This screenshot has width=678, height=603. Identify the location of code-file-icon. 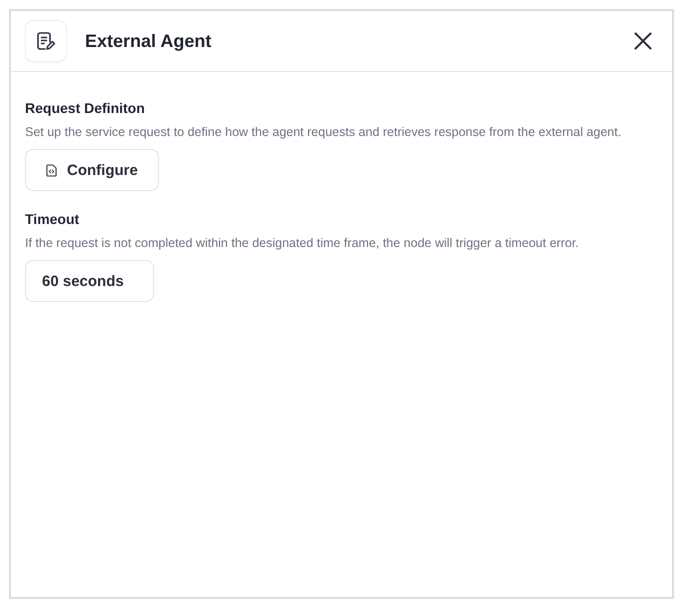
(51, 170).